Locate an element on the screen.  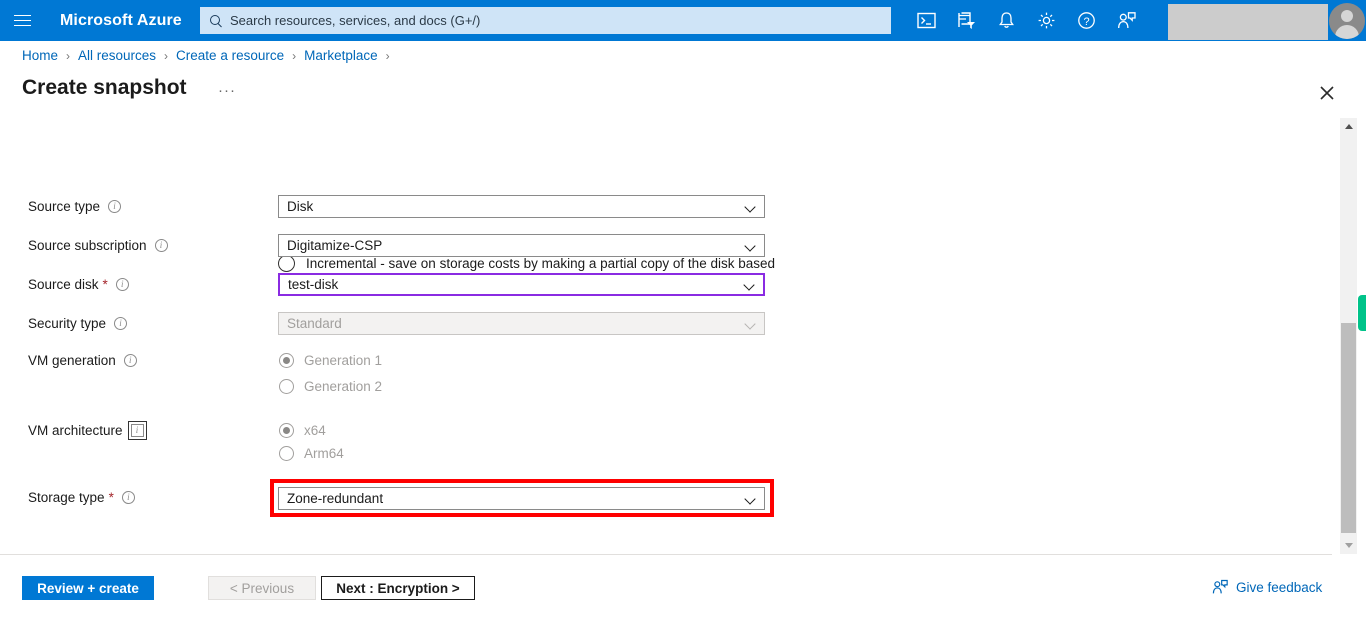
info-icon-storage-type: i is located at coordinates (128, 497).